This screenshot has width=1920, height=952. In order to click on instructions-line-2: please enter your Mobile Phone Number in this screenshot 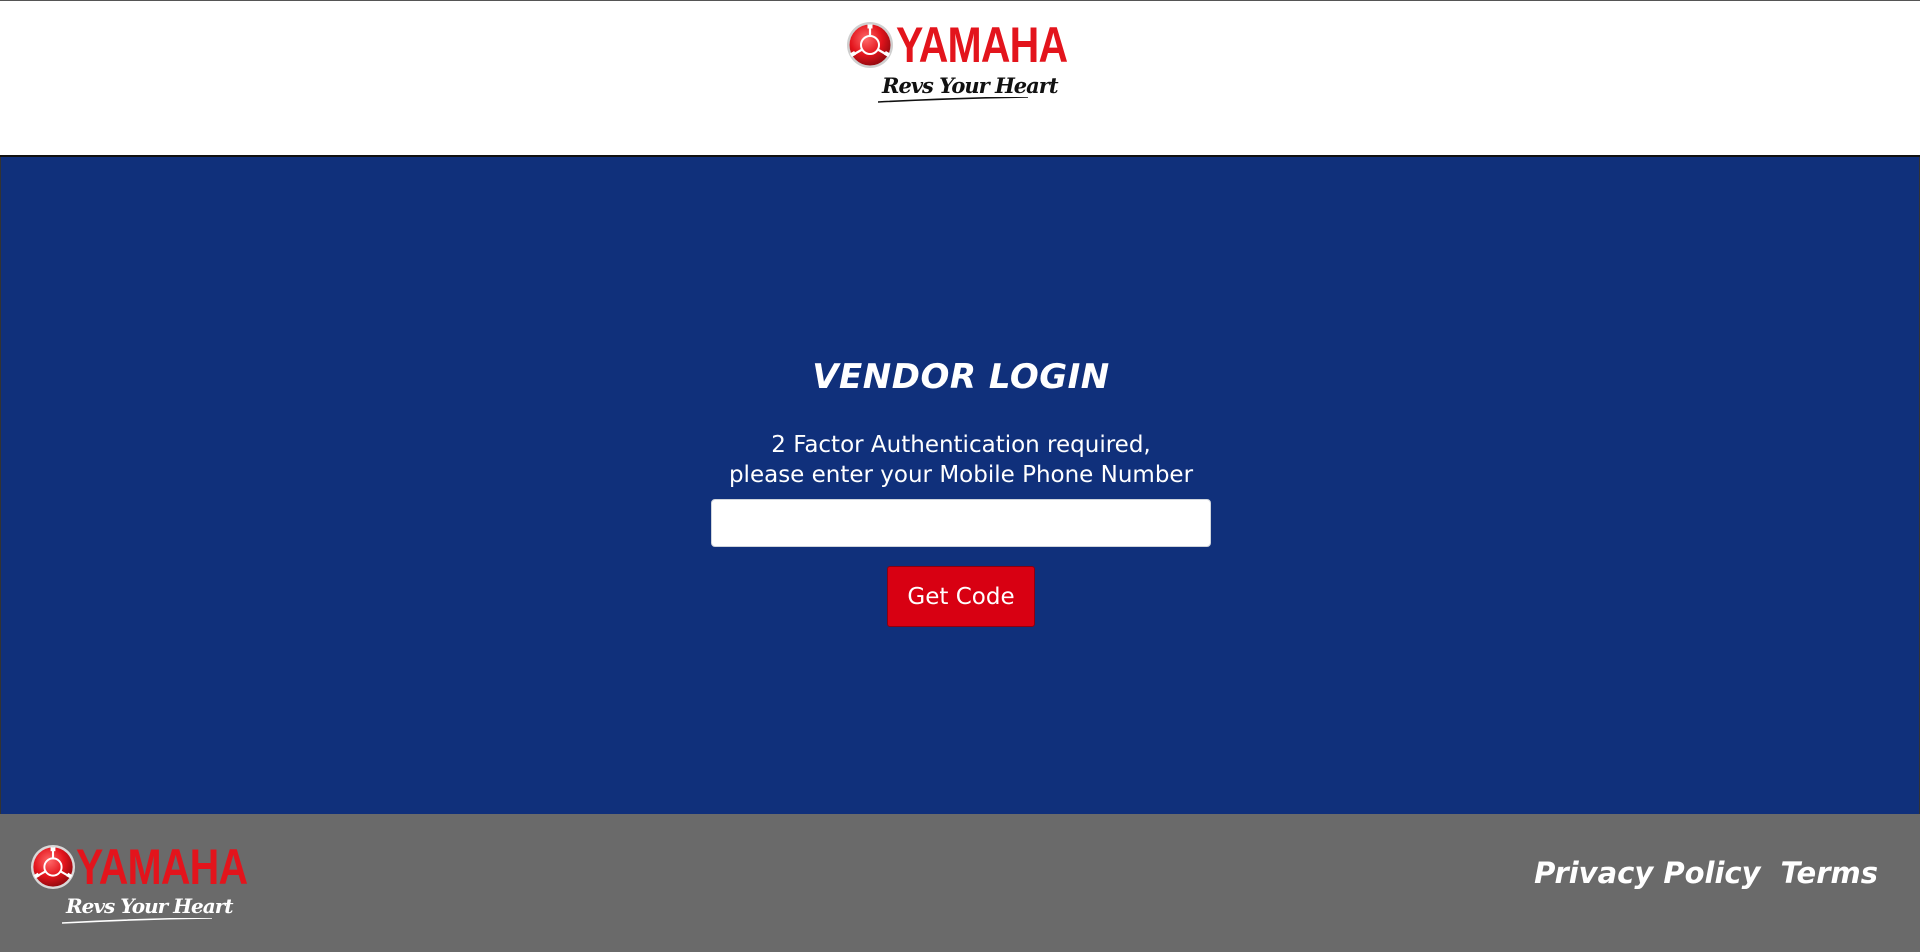, I will do `click(961, 475)`.